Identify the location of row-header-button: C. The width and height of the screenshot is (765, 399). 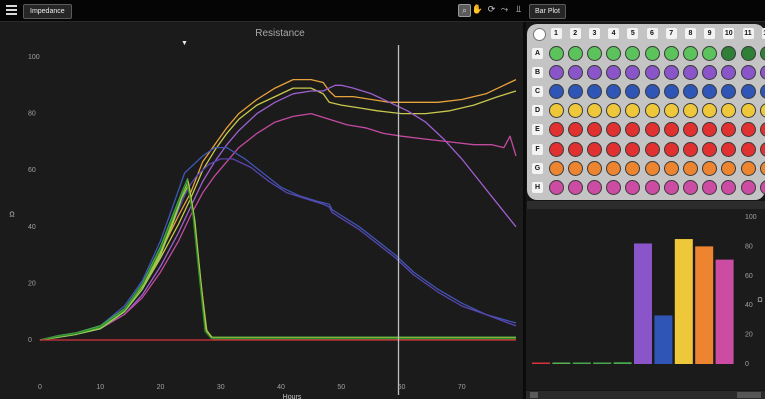
(537, 91).